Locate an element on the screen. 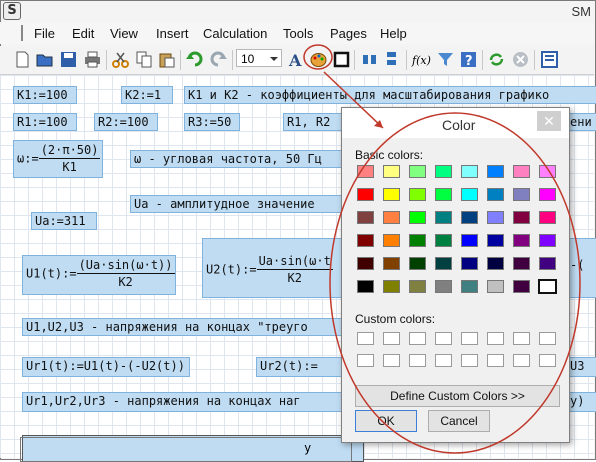  menu-edit: Edit is located at coordinates (83, 33).